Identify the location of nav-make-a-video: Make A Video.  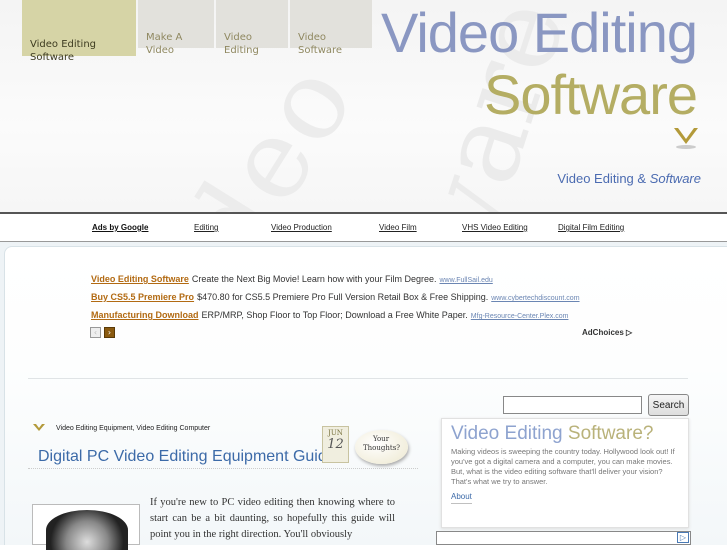
(176, 28).